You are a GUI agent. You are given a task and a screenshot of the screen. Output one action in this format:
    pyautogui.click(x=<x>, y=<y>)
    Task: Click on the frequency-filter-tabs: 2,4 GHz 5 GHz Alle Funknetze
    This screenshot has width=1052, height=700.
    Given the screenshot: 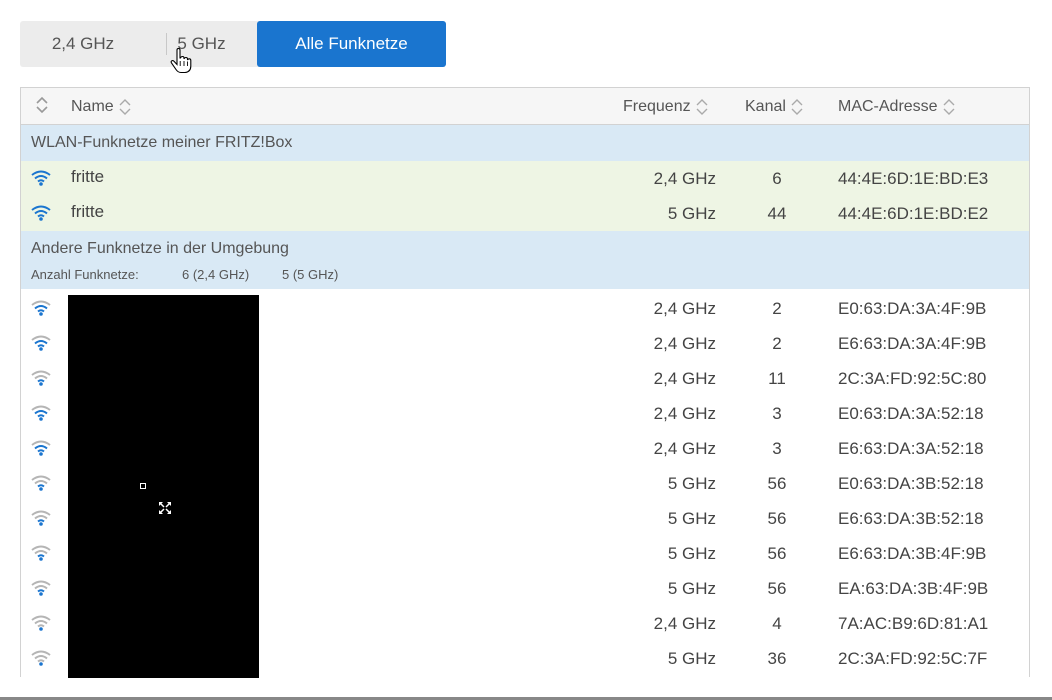 What is the action you would take?
    pyautogui.click(x=233, y=44)
    